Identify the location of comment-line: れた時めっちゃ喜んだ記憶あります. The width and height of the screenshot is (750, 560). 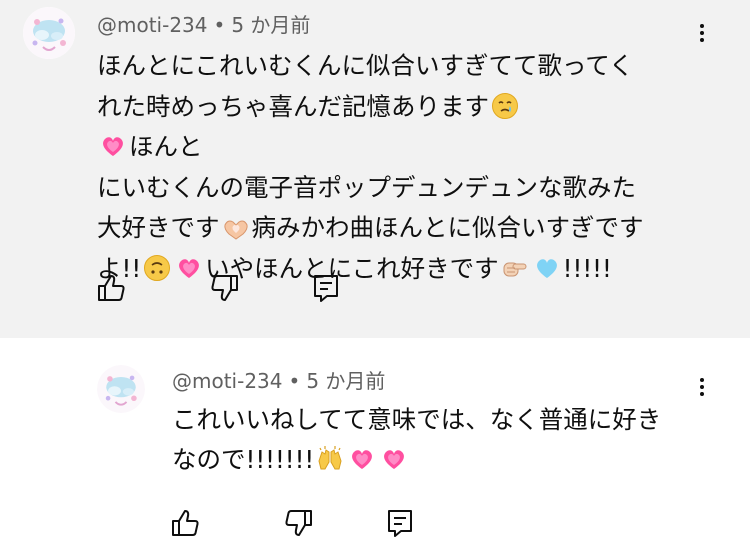
(417, 107).